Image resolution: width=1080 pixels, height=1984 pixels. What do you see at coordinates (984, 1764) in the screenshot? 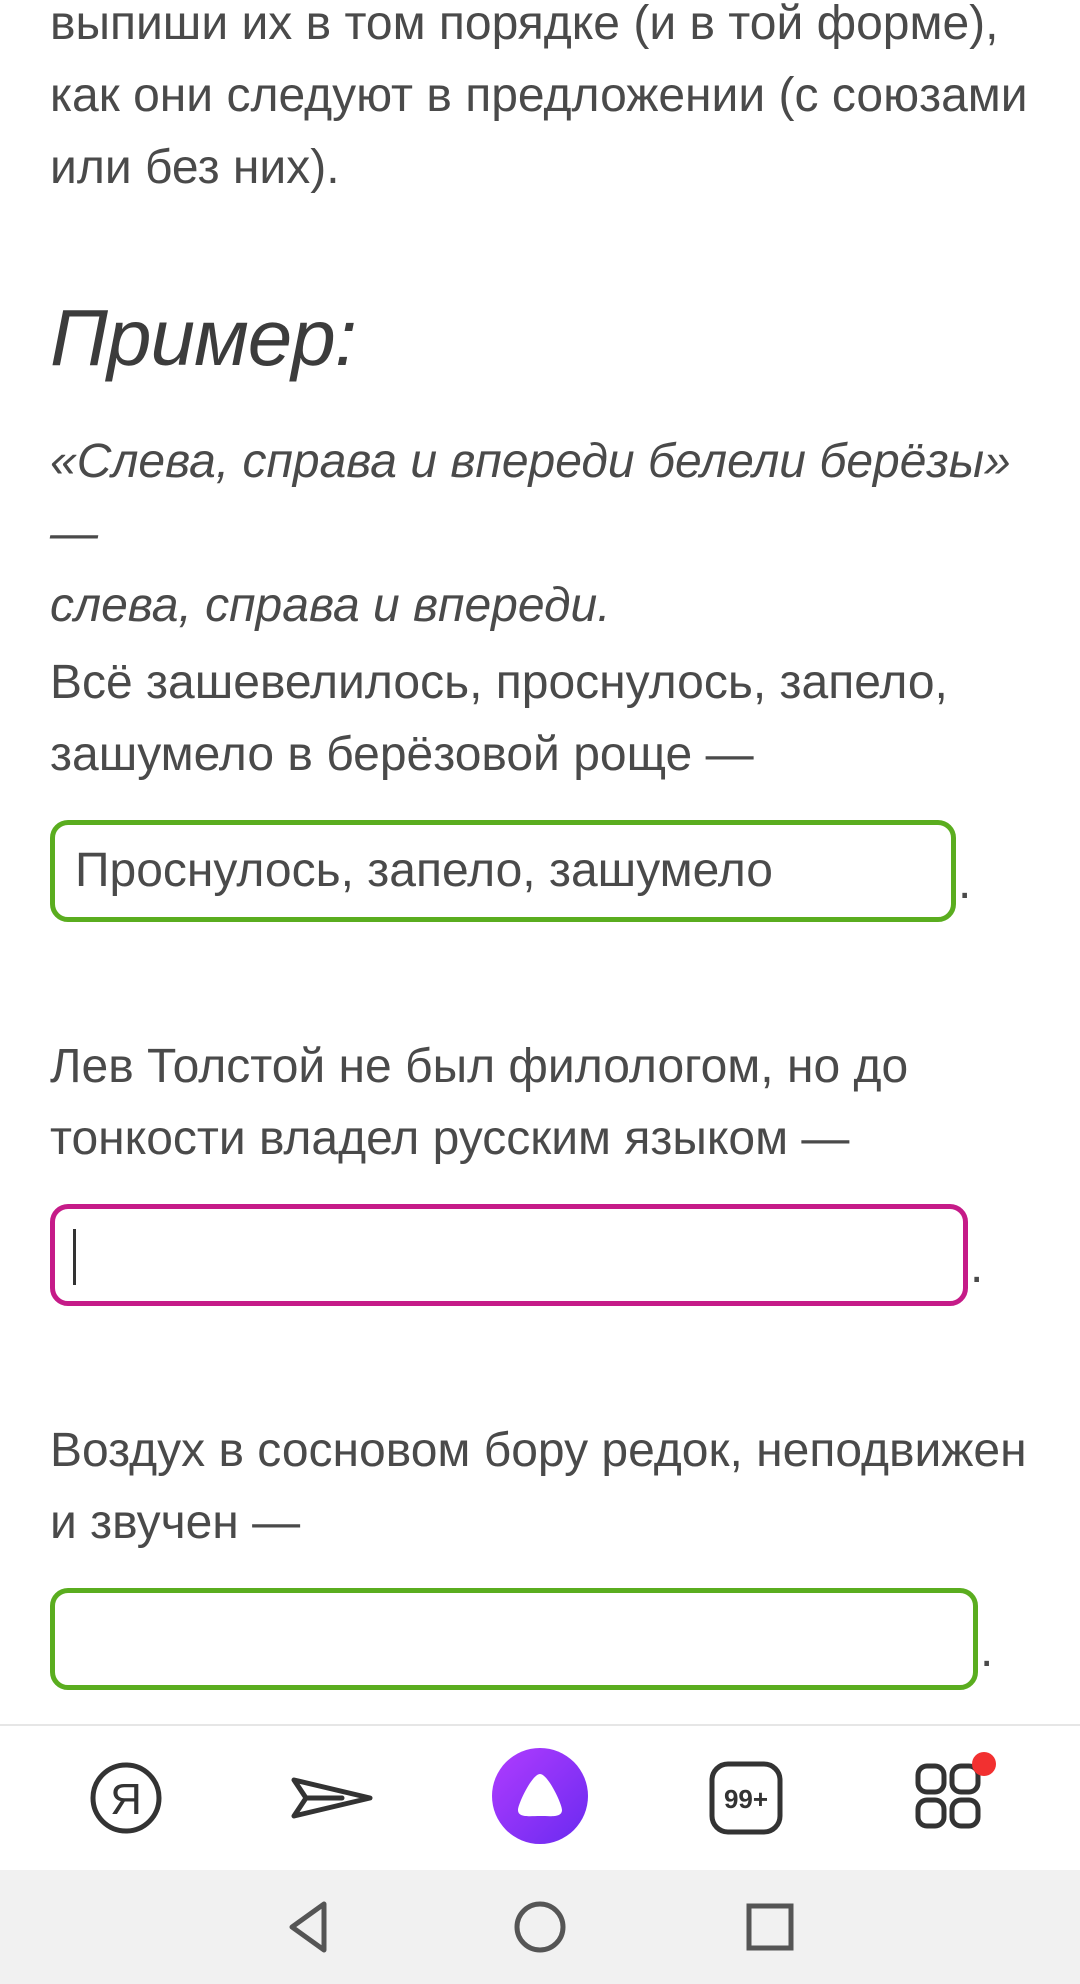
I see `notification-dot` at bounding box center [984, 1764].